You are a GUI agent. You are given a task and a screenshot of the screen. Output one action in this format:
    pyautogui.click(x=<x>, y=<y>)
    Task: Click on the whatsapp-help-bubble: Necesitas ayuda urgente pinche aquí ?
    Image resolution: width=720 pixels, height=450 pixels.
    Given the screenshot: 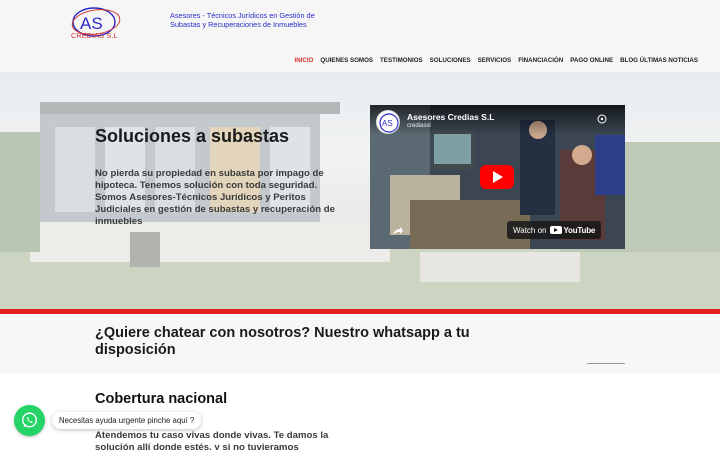 What is the action you would take?
    pyautogui.click(x=127, y=420)
    